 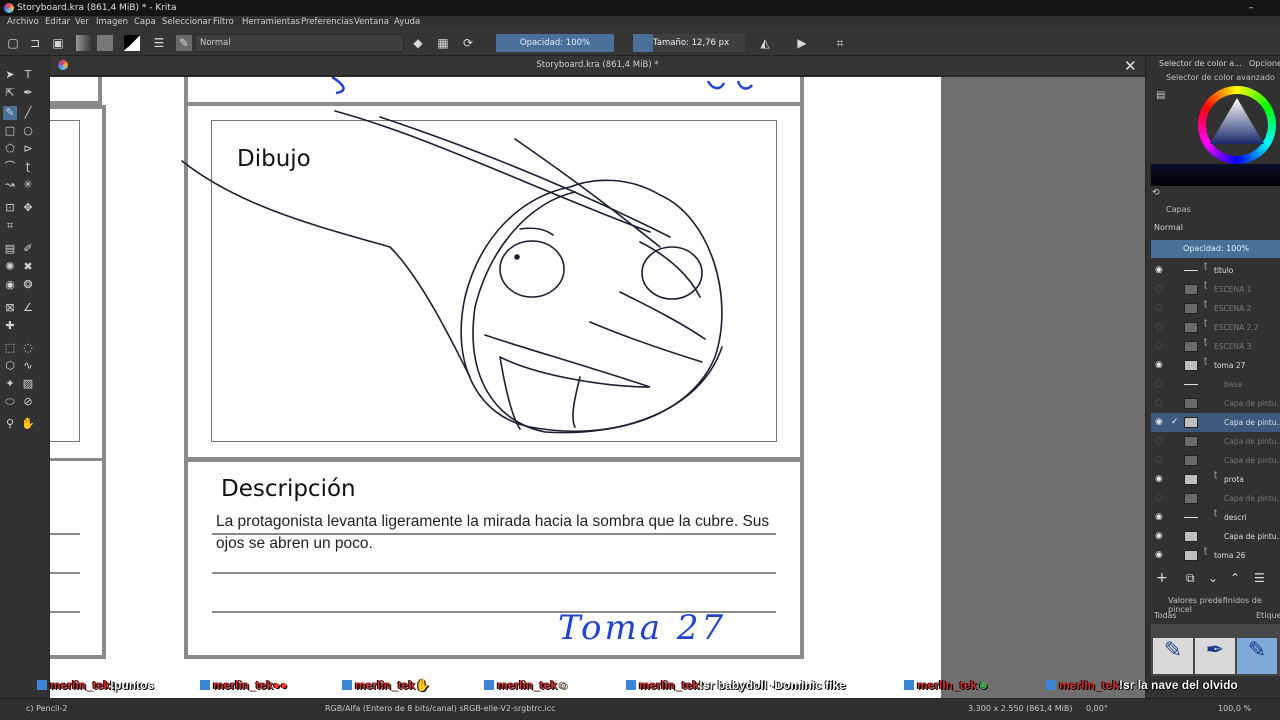 I want to click on close-document-button: ✕, so click(x=1130, y=66).